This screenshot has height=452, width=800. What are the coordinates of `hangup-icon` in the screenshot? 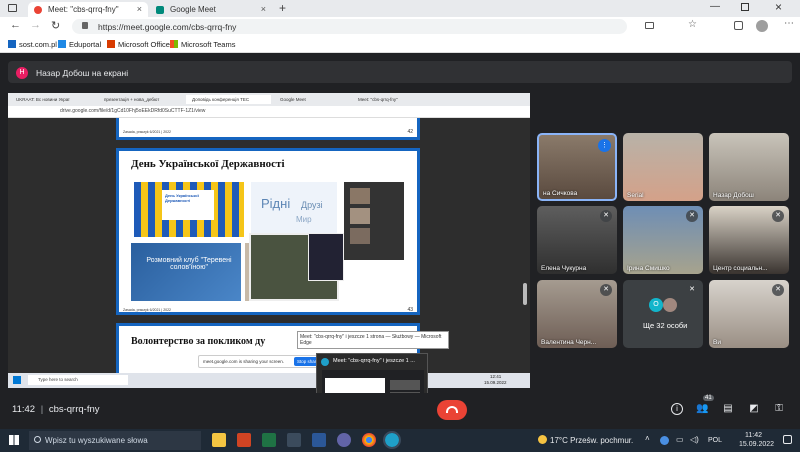 It's located at (452, 409).